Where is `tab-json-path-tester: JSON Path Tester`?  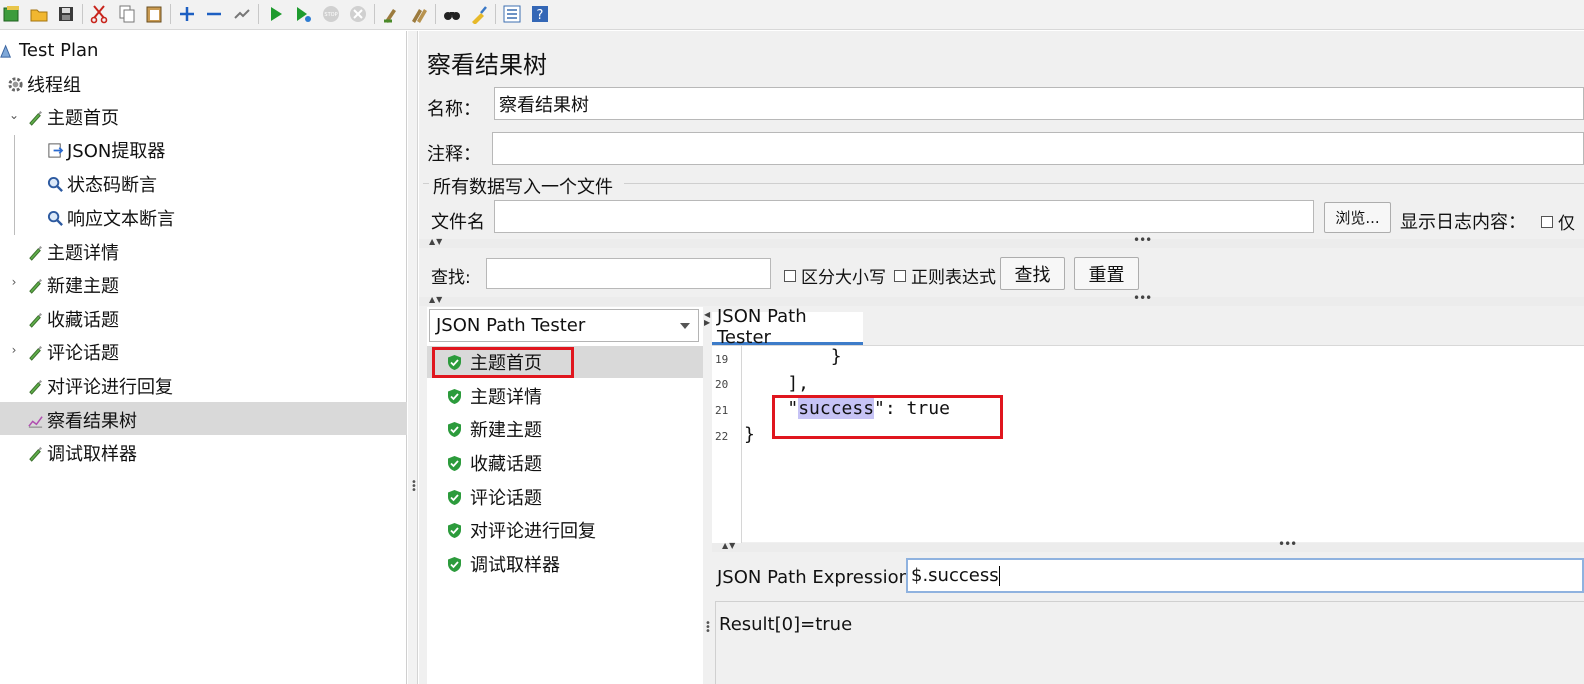 tab-json-path-tester: JSON Path Tester is located at coordinates (787, 327).